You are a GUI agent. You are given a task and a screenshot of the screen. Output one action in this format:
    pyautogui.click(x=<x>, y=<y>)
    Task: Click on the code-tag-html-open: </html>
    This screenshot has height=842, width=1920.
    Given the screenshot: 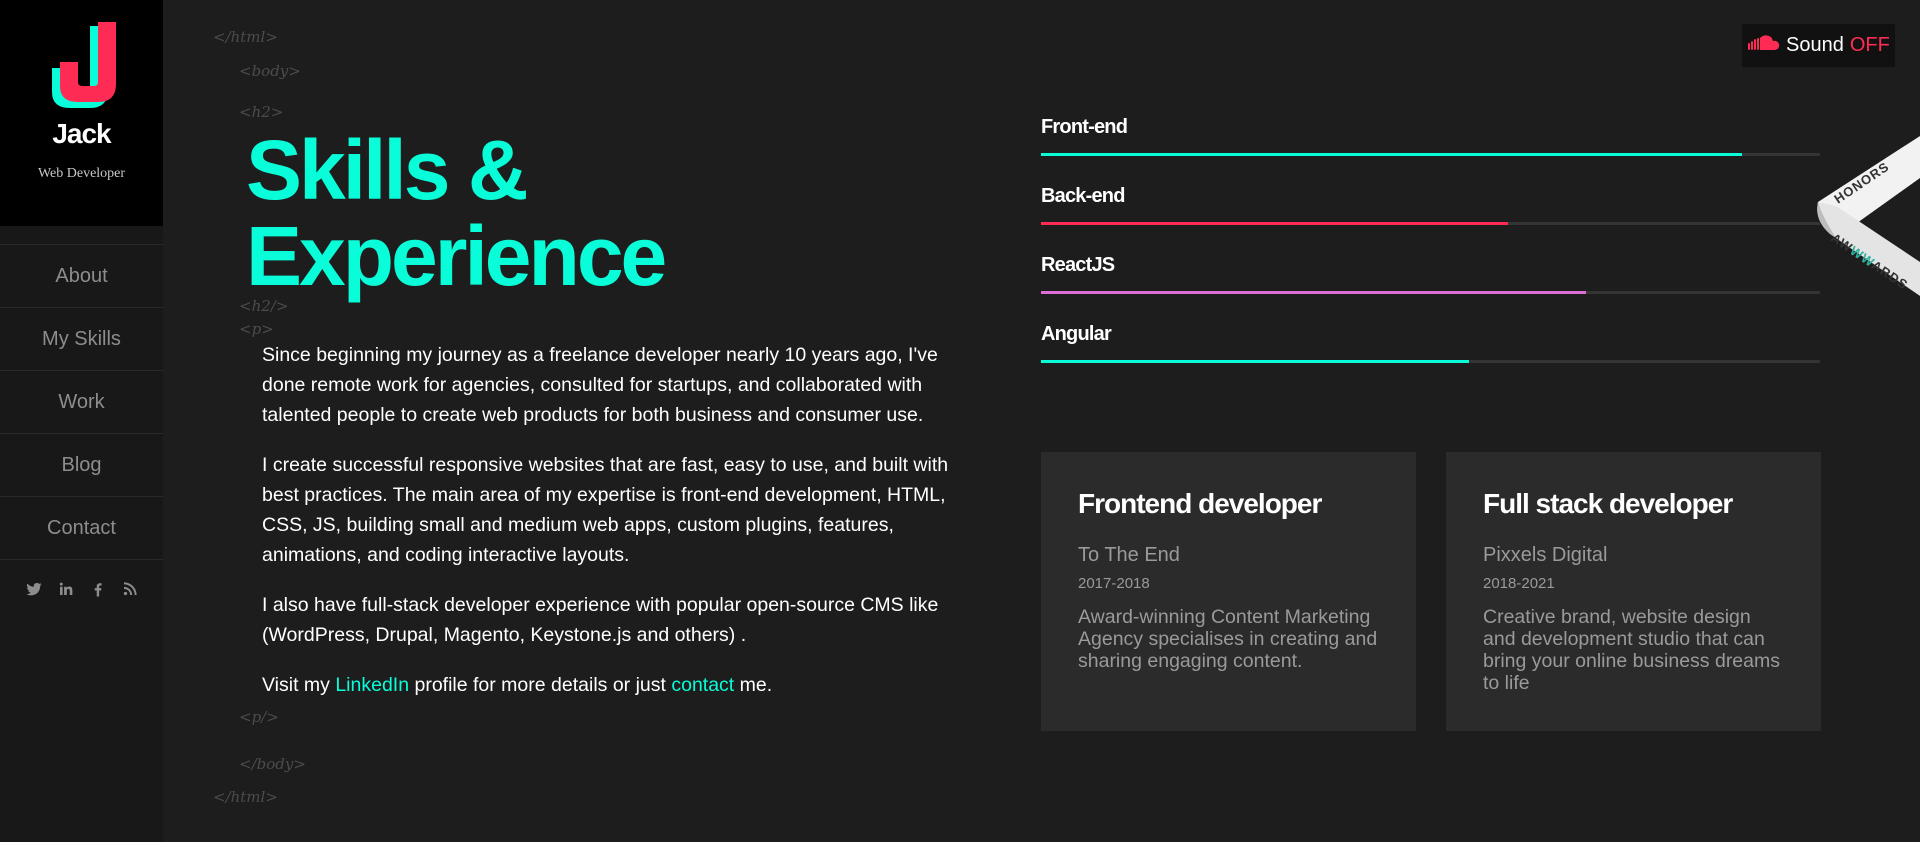 What is the action you would take?
    pyautogui.click(x=245, y=37)
    